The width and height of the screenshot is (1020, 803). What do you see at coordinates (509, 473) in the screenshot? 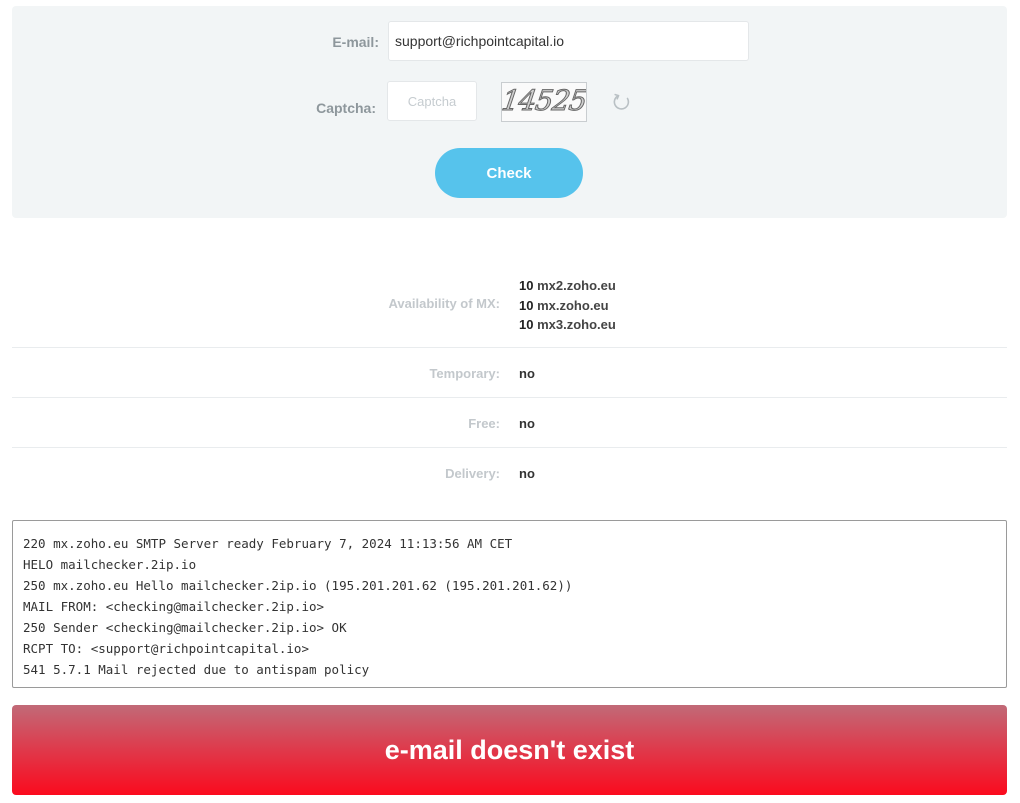
I see `result-row-delivery: Delivery: no` at bounding box center [509, 473].